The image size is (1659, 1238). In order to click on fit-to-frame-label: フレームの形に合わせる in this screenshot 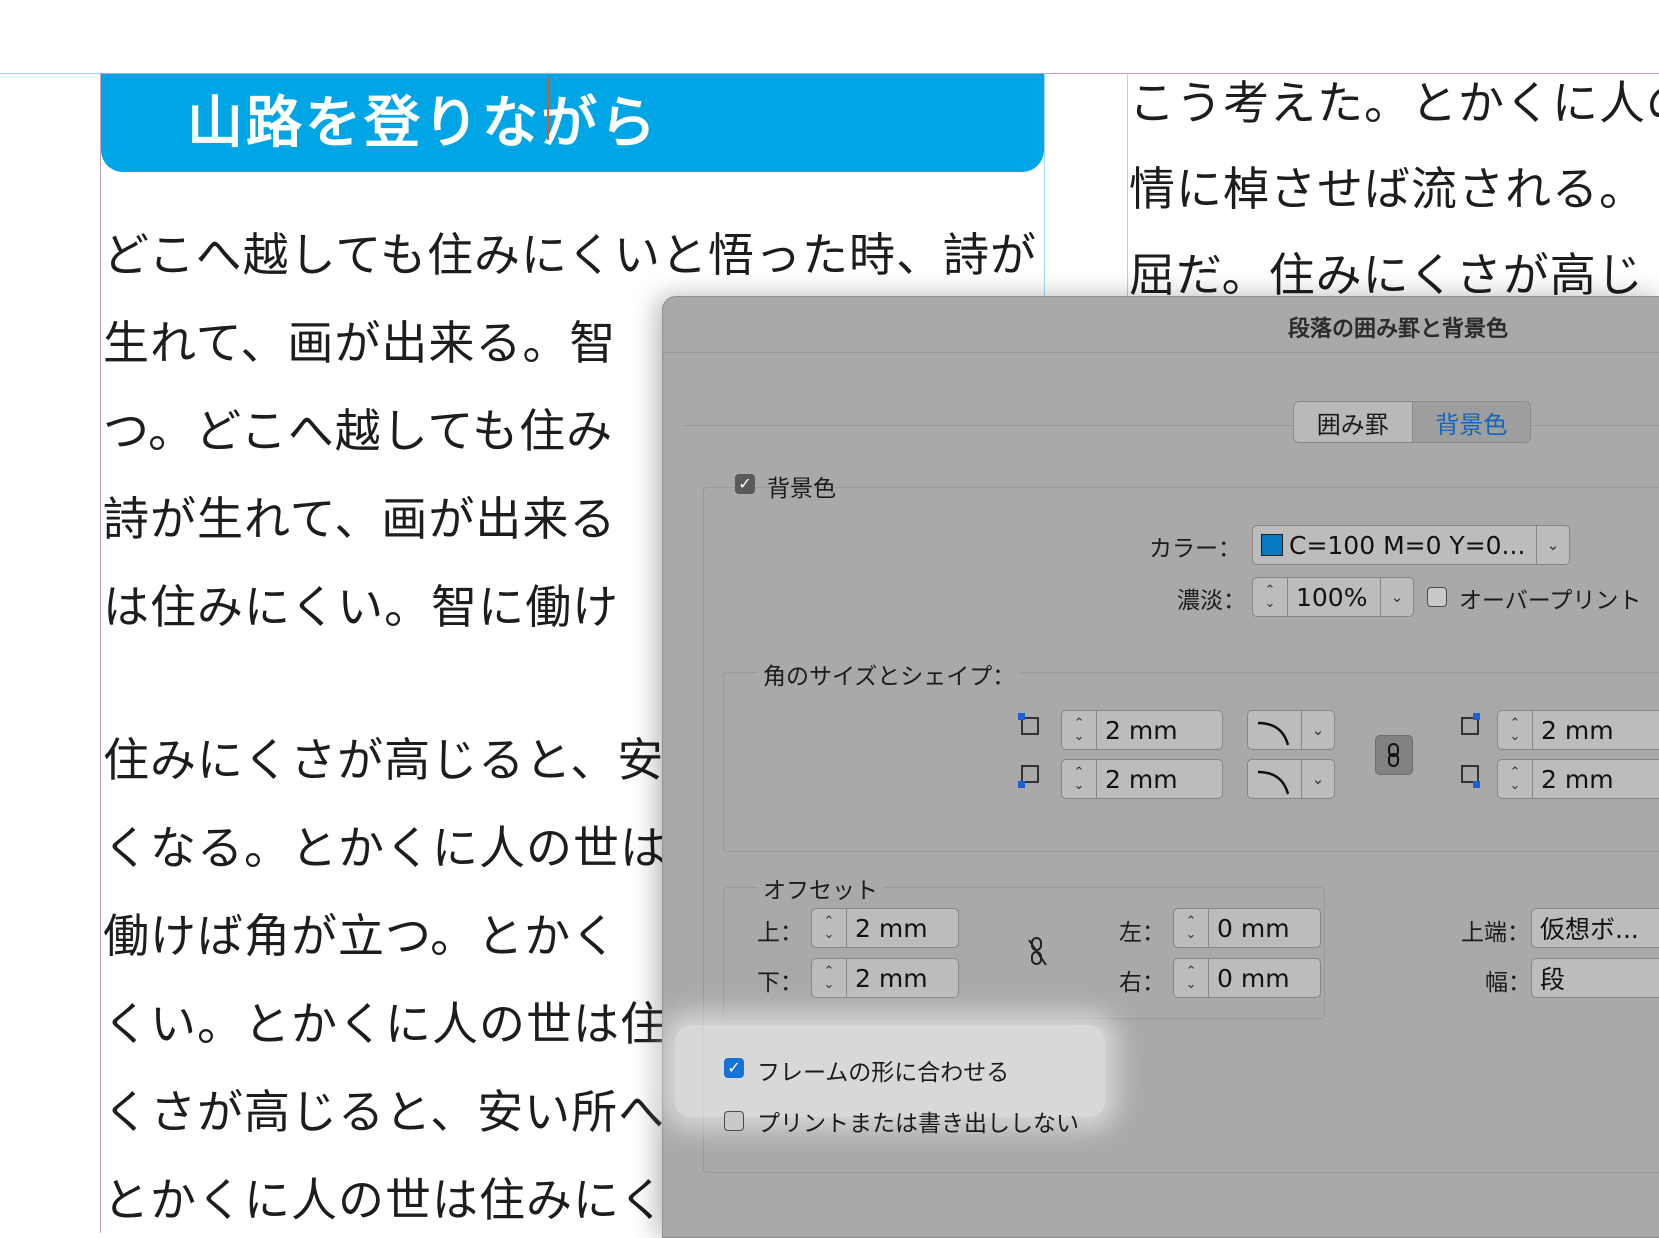, I will do `click(883, 1073)`.